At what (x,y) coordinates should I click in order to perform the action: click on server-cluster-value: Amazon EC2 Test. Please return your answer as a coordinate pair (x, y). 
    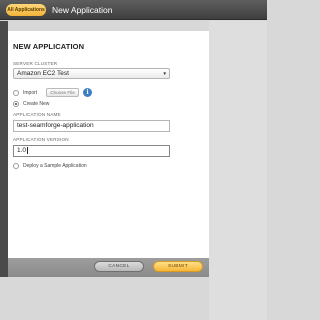
    Looking at the image, I should click on (43, 73).